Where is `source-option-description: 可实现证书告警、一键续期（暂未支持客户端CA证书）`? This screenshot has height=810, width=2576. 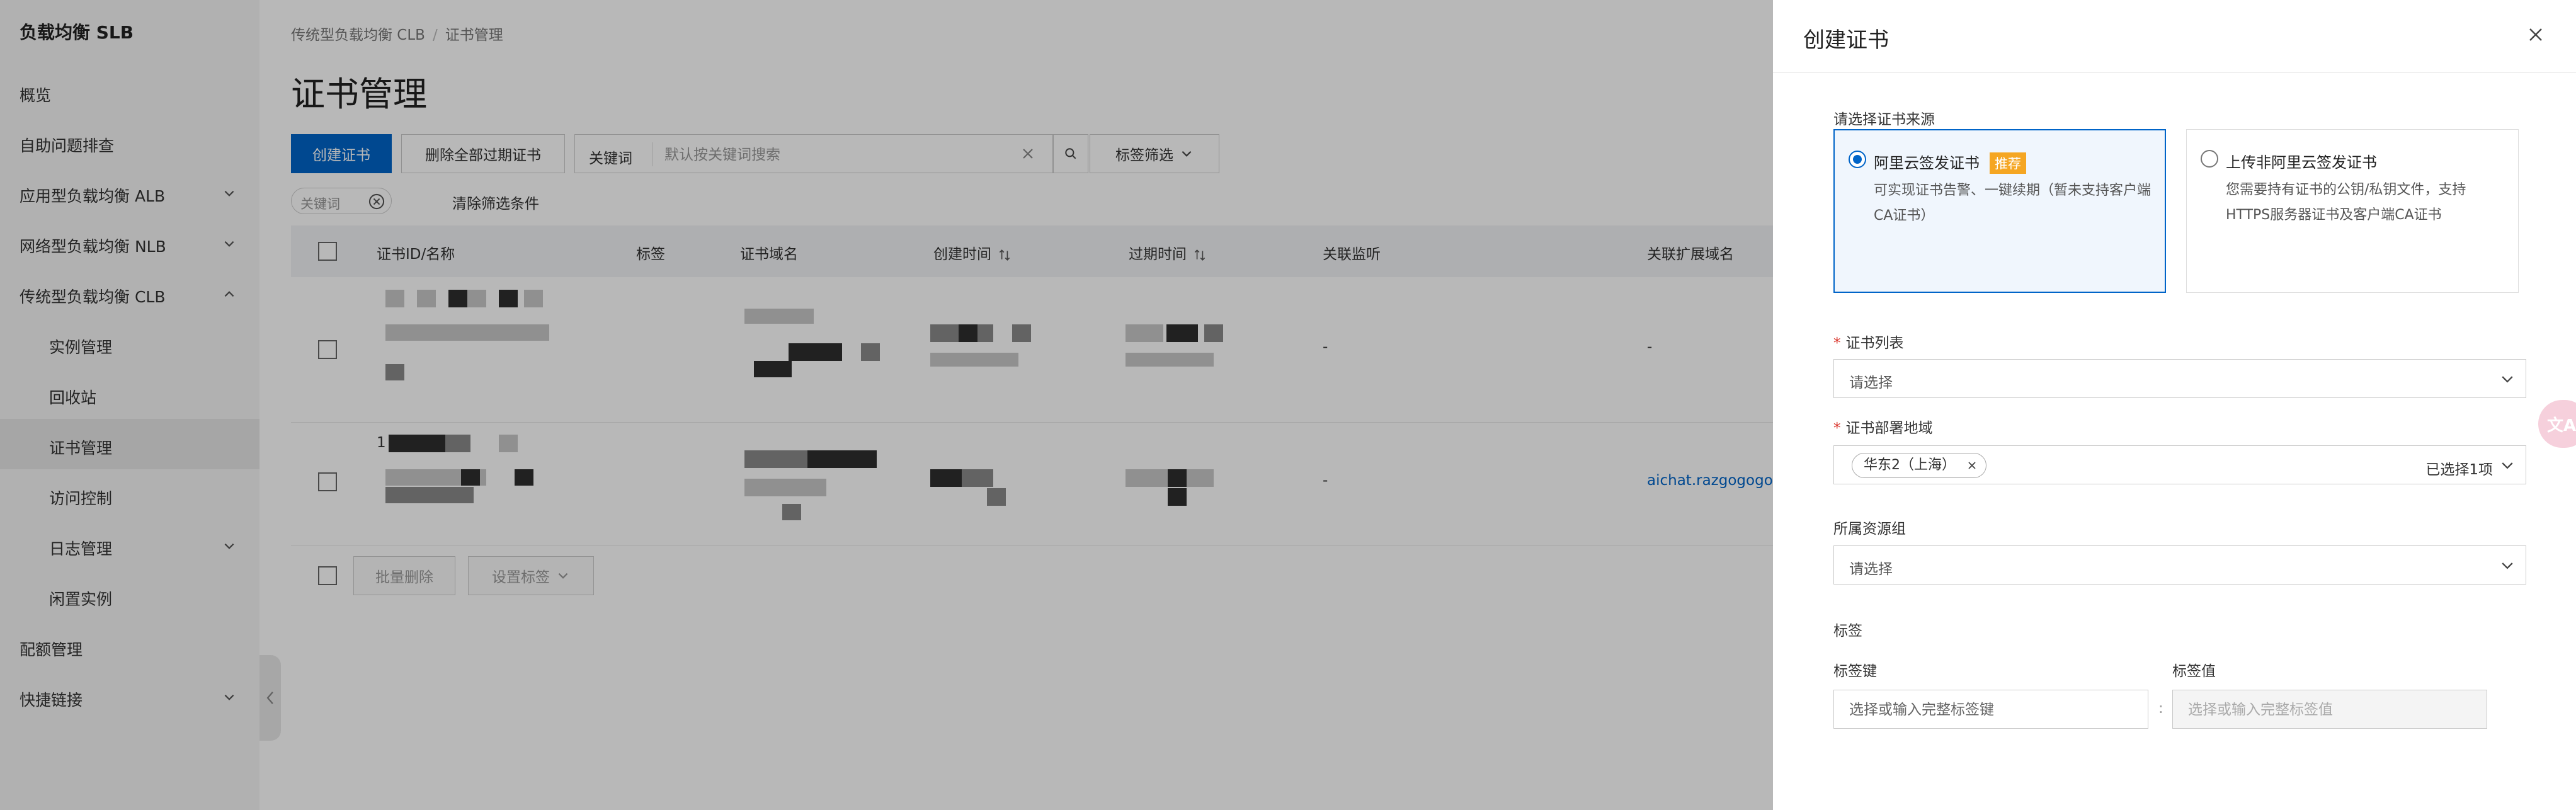
source-option-description: 可实现证书告警、一键续期（暂未支持客户端CA证书） is located at coordinates (2012, 203).